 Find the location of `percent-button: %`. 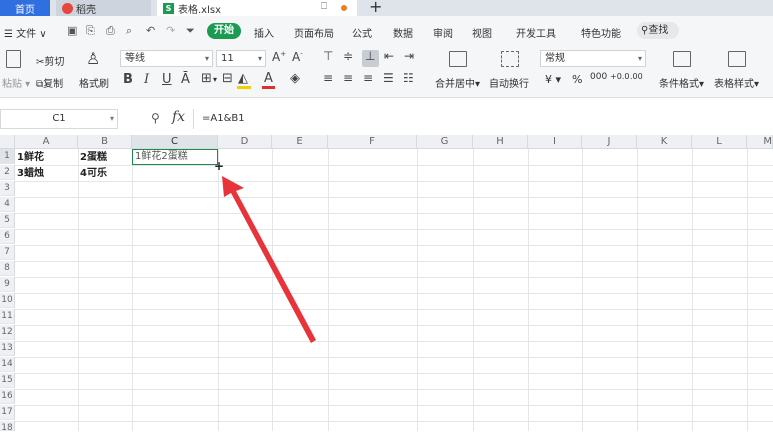

percent-button: % is located at coordinates (577, 79).